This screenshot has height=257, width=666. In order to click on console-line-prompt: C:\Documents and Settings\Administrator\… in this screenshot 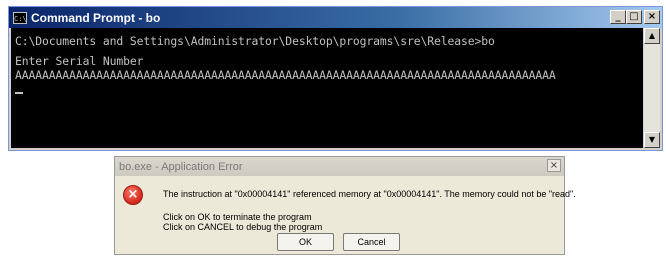, I will do `click(255, 41)`.